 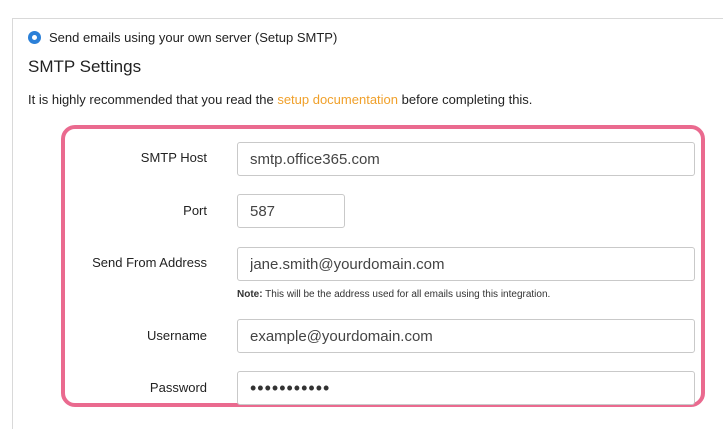 What do you see at coordinates (291, 211) in the screenshot?
I see `port-input` at bounding box center [291, 211].